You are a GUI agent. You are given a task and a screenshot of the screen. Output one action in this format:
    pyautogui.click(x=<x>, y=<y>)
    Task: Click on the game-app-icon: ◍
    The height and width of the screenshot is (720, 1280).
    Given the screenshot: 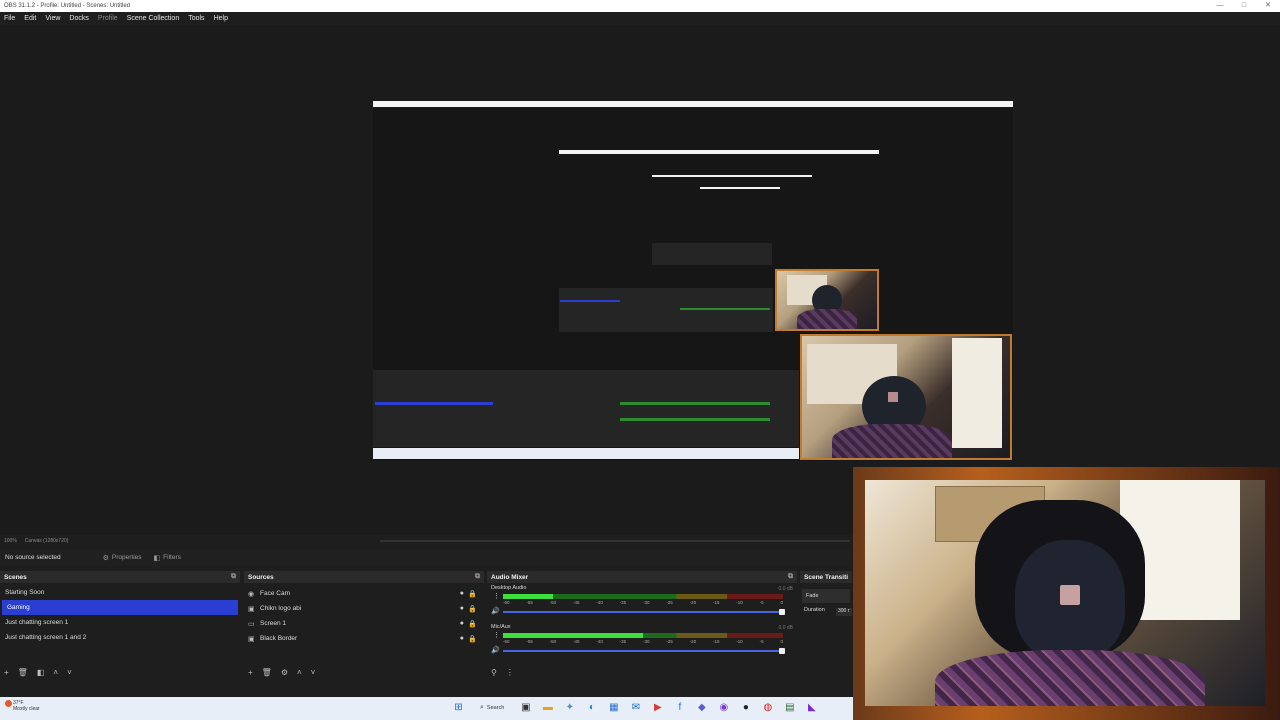 What is the action you would take?
    pyautogui.click(x=767, y=707)
    